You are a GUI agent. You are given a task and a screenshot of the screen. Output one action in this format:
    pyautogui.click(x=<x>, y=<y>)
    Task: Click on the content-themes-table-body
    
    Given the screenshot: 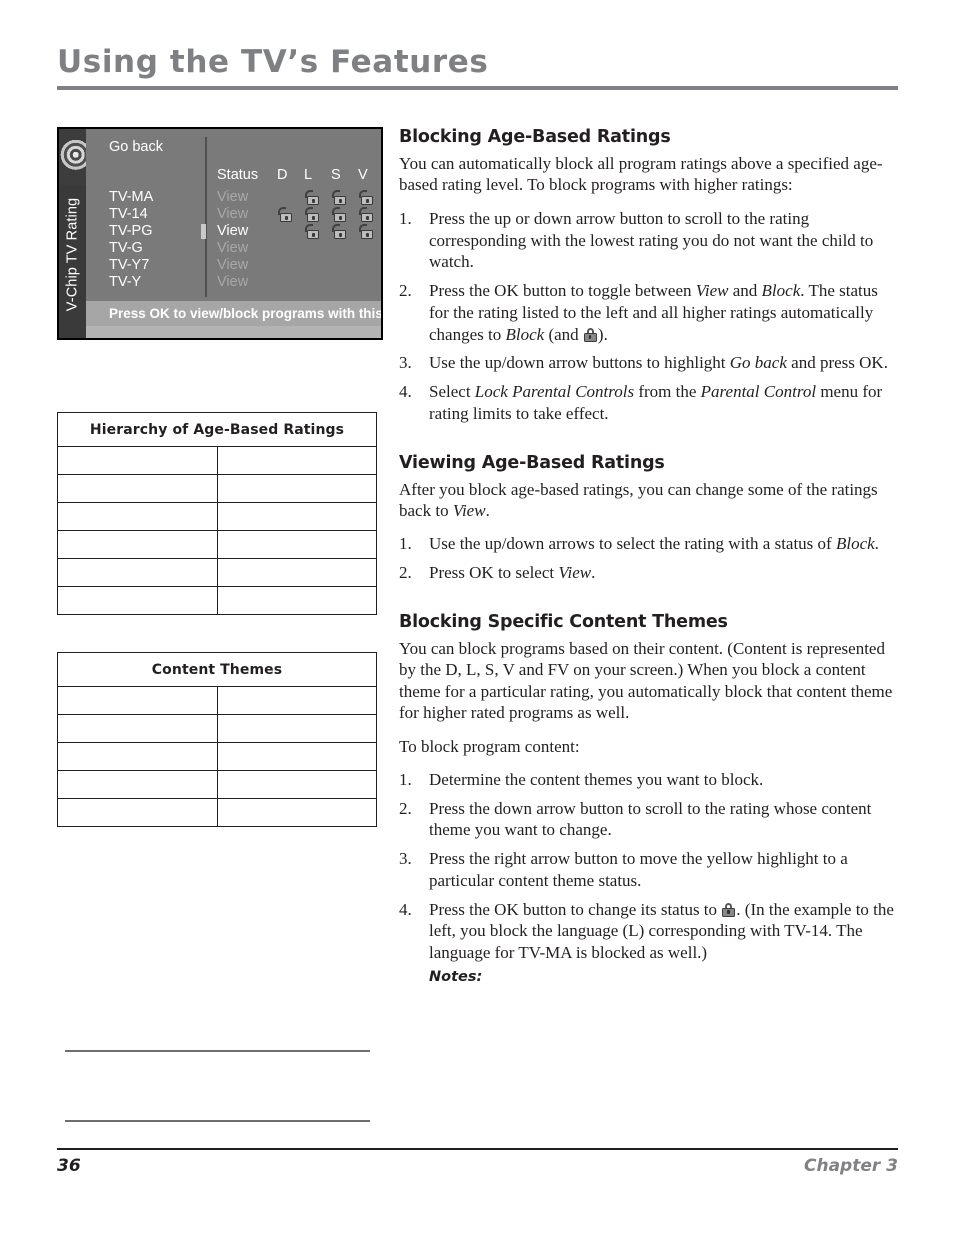 What is the action you would take?
    pyautogui.click(x=217, y=756)
    